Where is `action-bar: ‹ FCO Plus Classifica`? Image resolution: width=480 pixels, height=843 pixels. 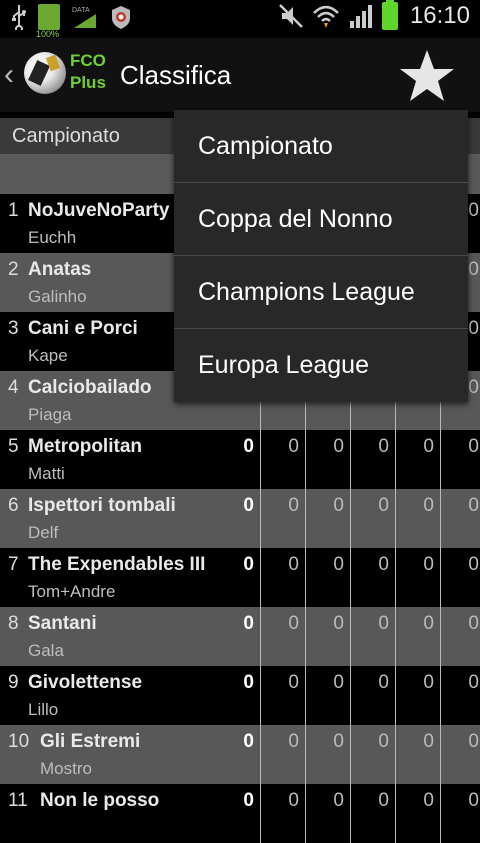 action-bar: ‹ FCO Plus Classifica is located at coordinates (240, 75).